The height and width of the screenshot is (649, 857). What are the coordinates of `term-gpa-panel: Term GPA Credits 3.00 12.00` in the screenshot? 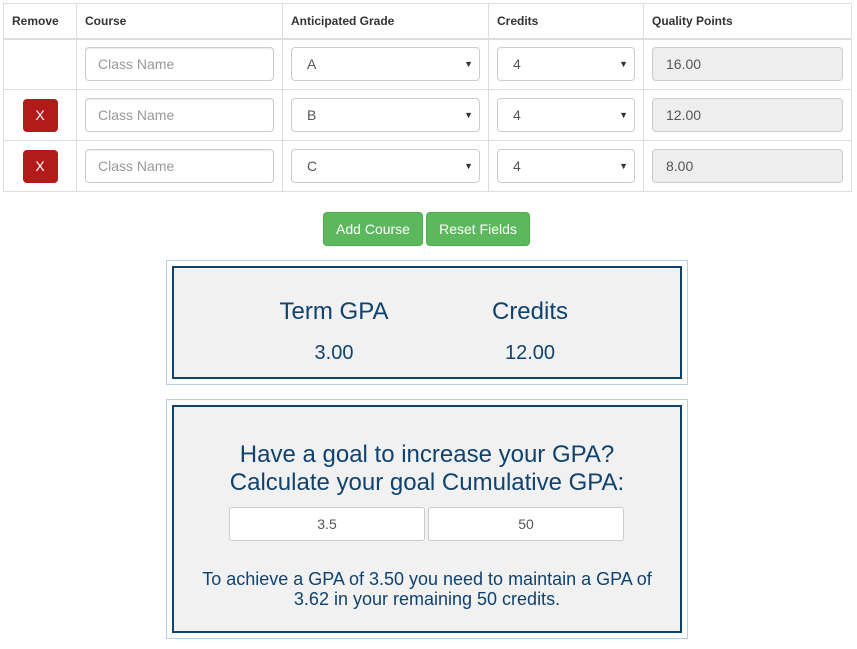 It's located at (427, 322).